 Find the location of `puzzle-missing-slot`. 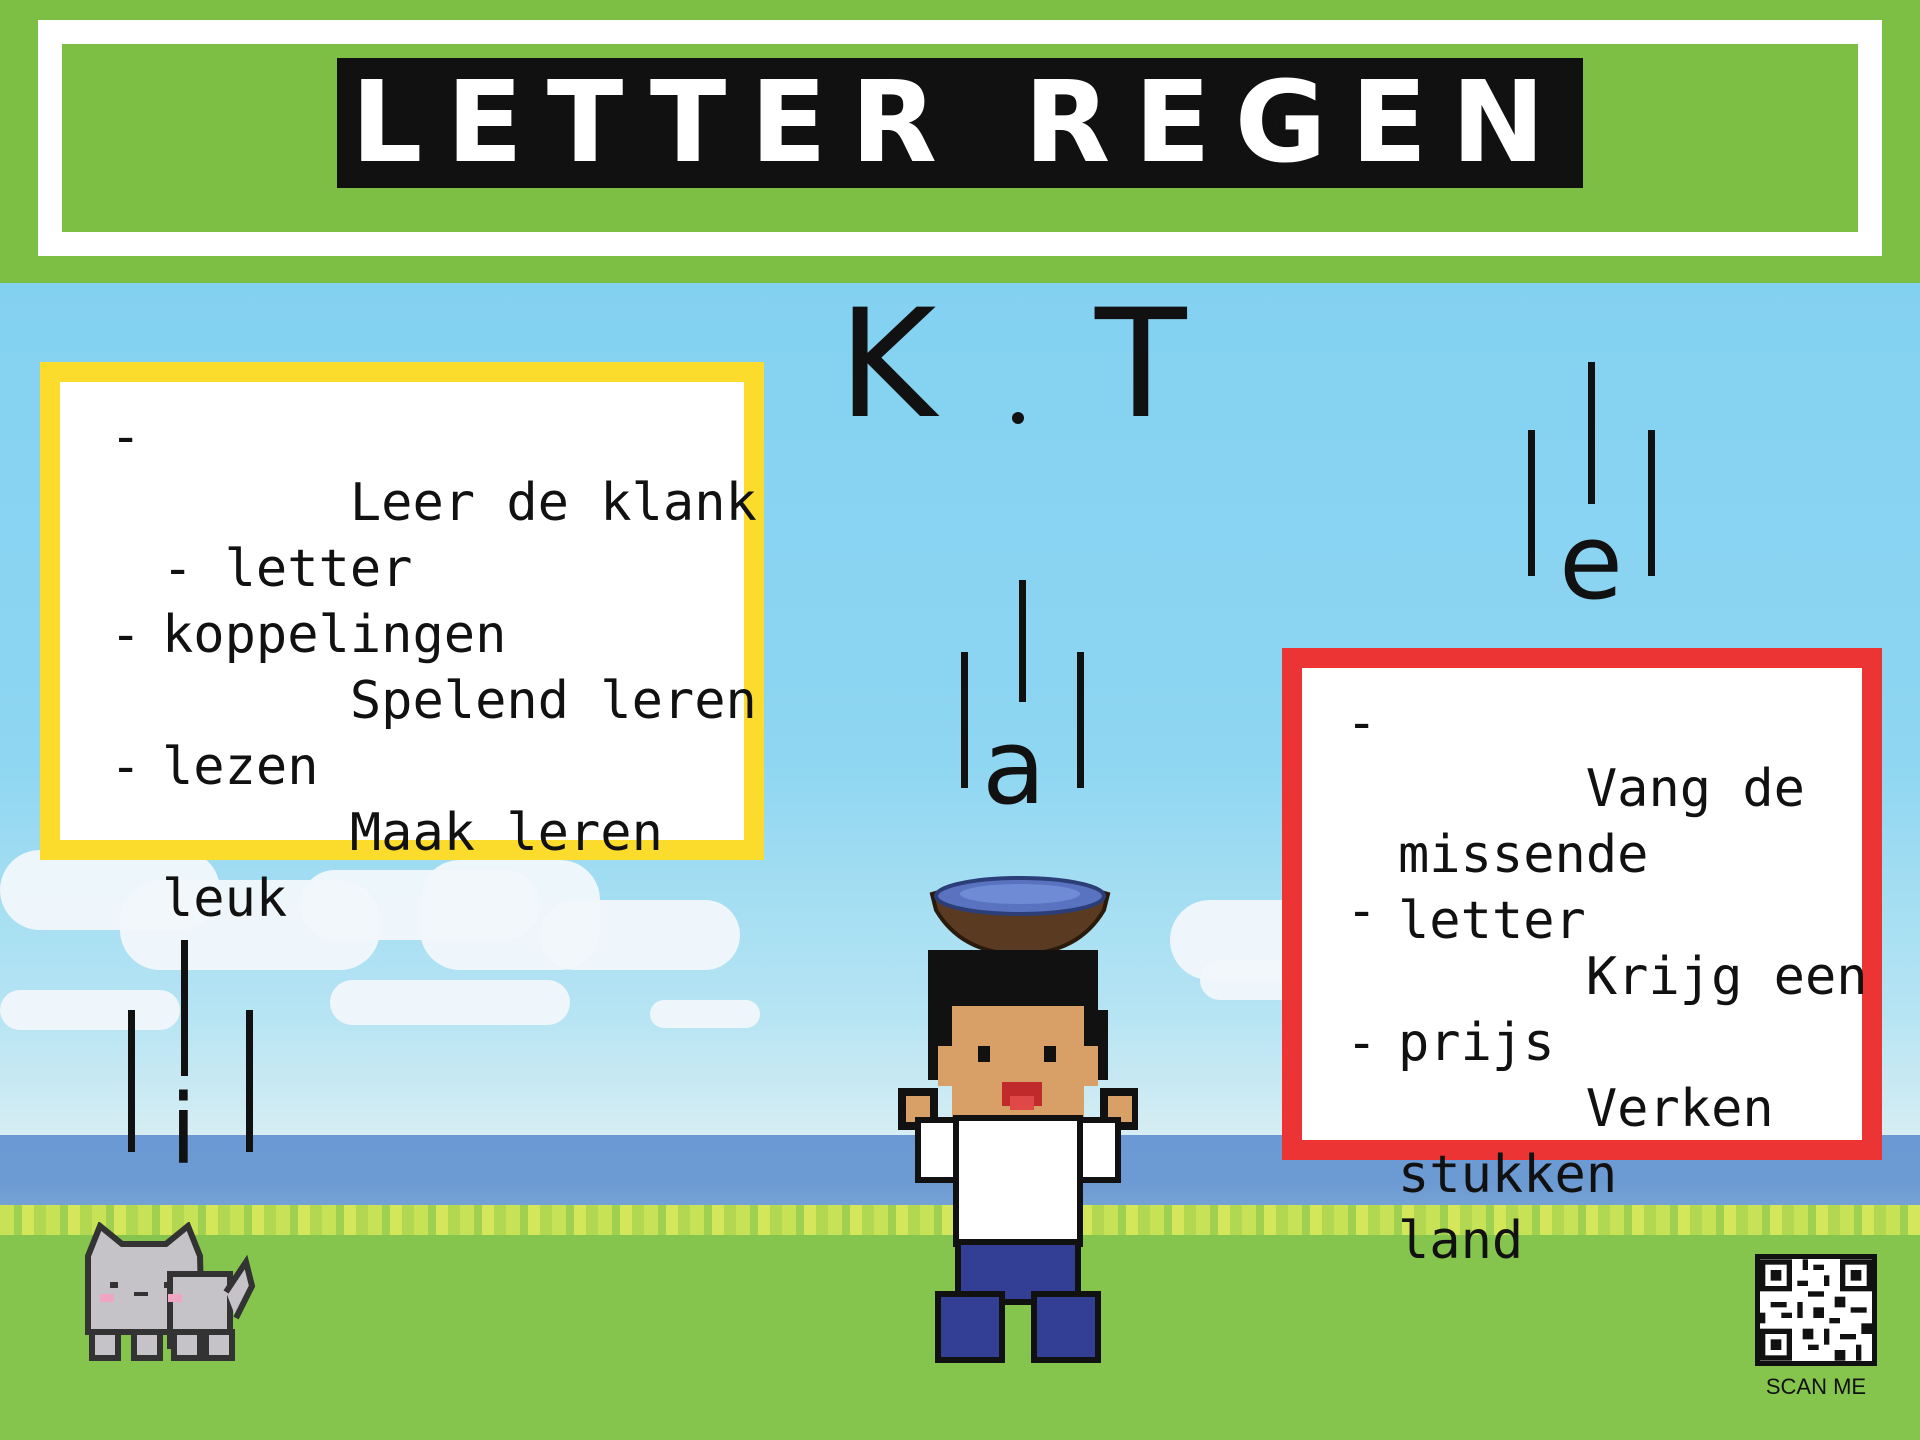

puzzle-missing-slot is located at coordinates (1018, 418).